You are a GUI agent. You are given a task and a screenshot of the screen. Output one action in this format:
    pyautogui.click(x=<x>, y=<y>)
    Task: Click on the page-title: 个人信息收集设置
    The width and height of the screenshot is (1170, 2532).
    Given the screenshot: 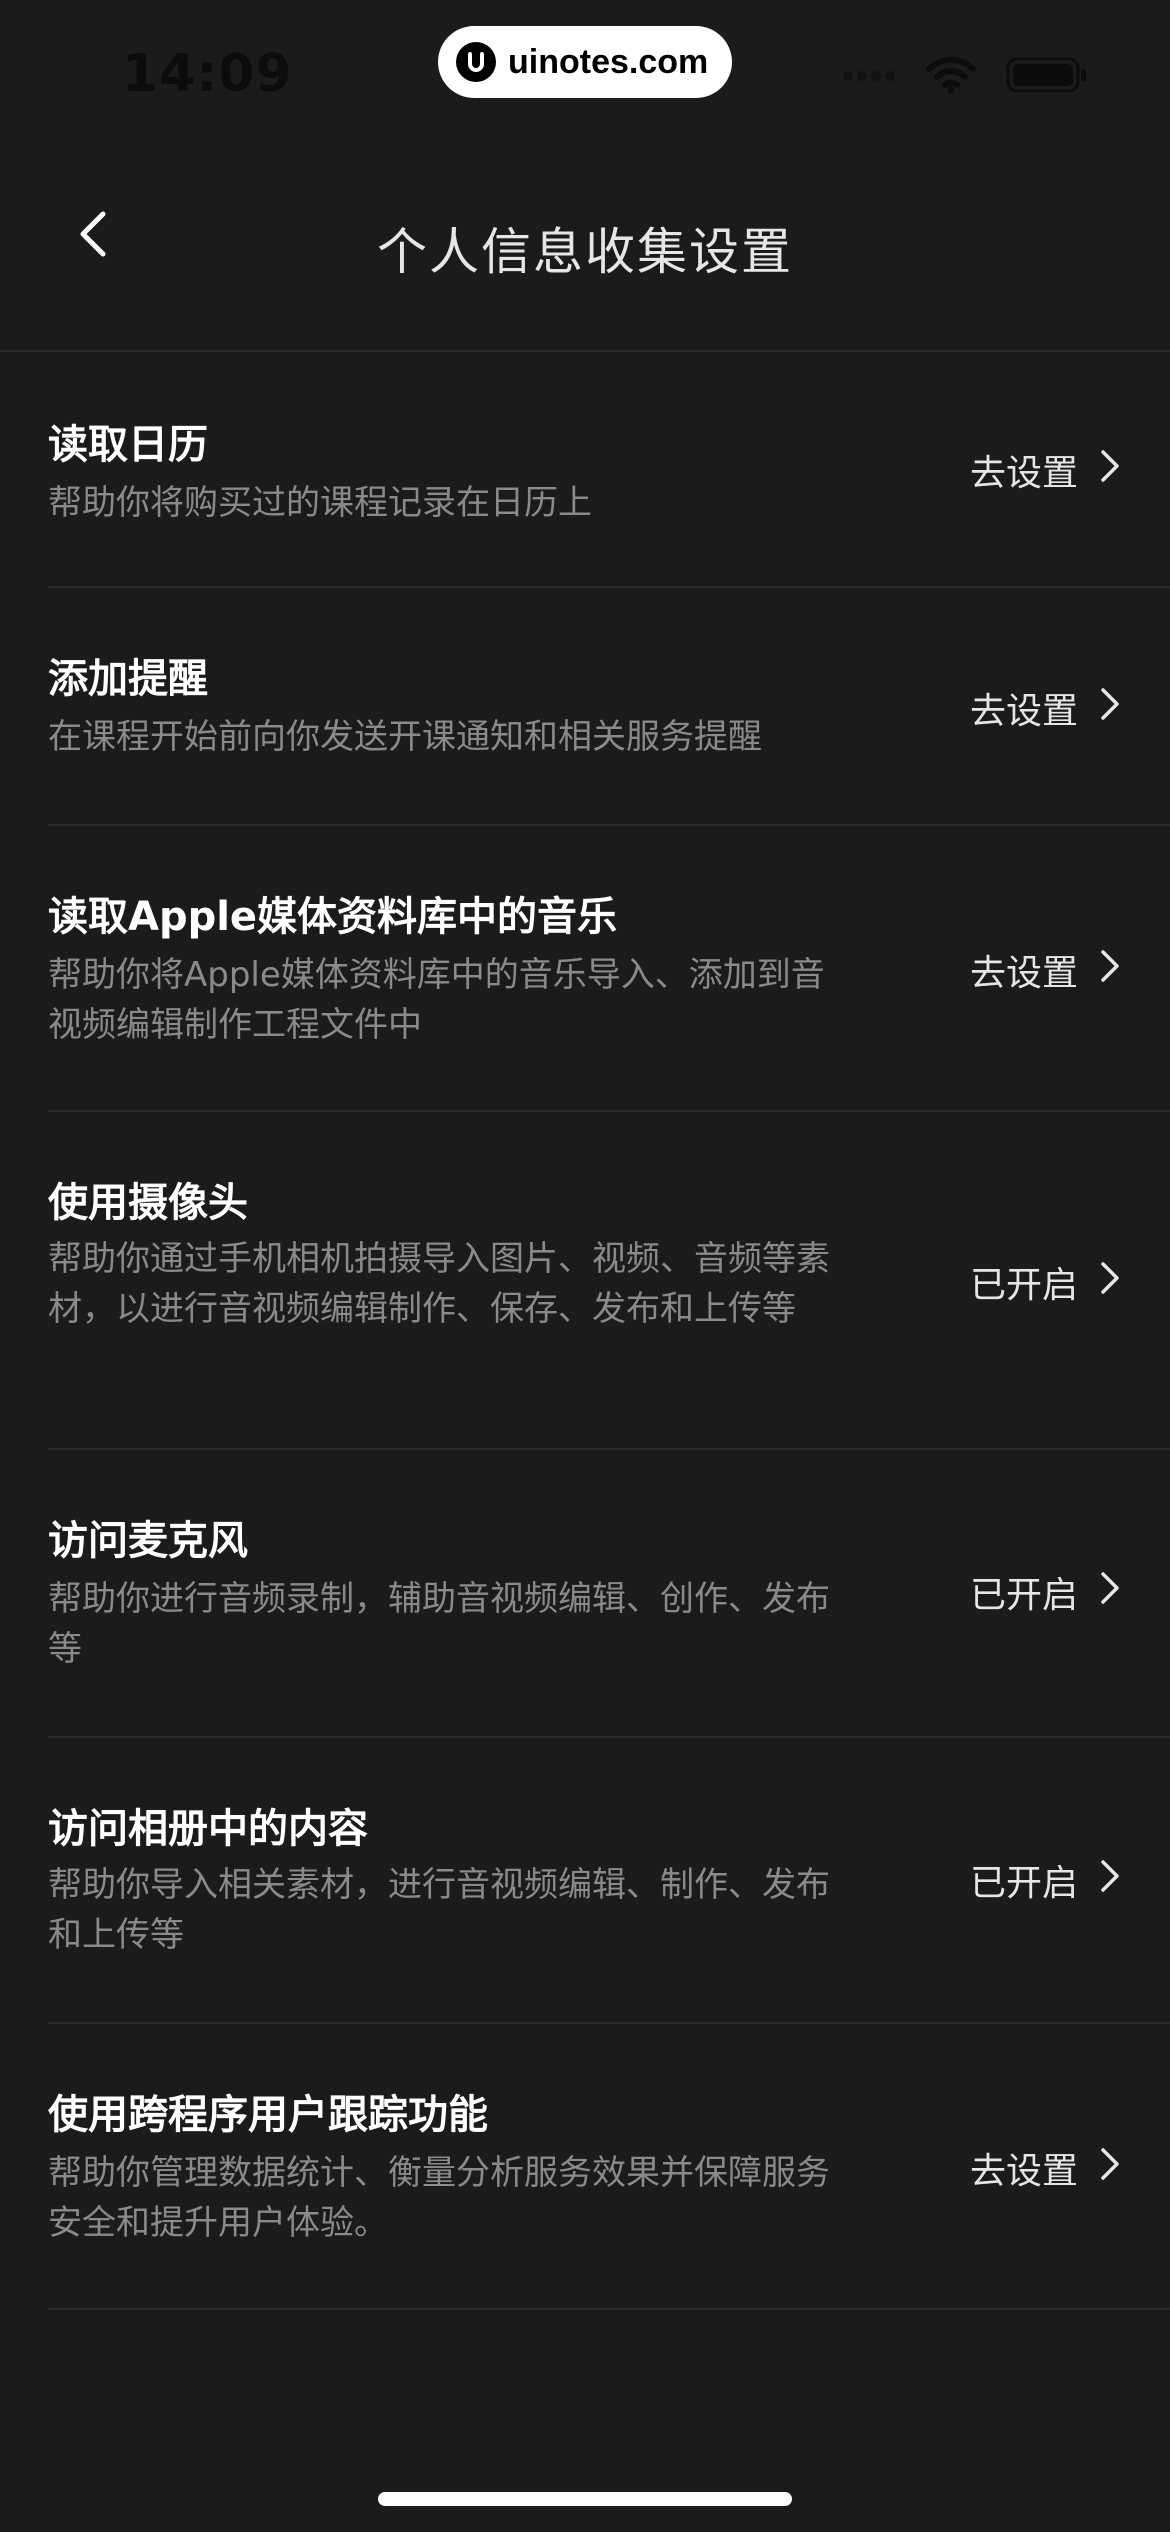 What is the action you would take?
    pyautogui.click(x=585, y=252)
    